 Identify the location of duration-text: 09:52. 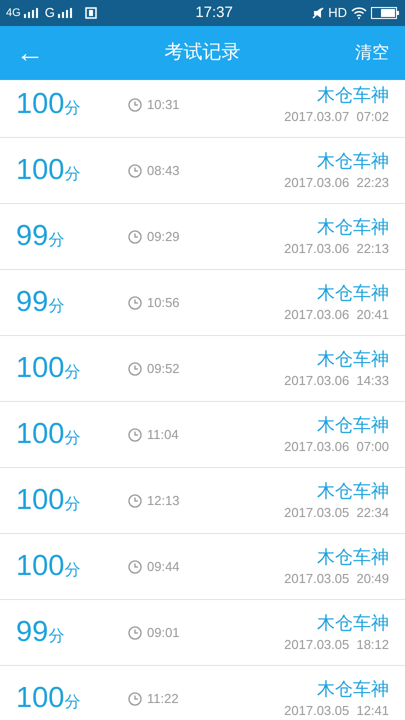
(163, 369).